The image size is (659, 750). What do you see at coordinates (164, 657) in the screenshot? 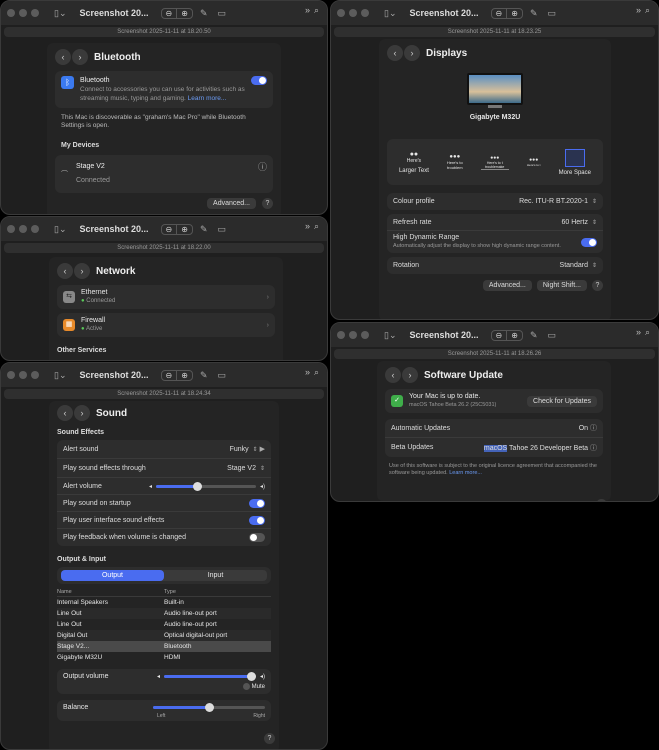
I see `table-row: Gigabyte M32U HDMI` at bounding box center [164, 657].